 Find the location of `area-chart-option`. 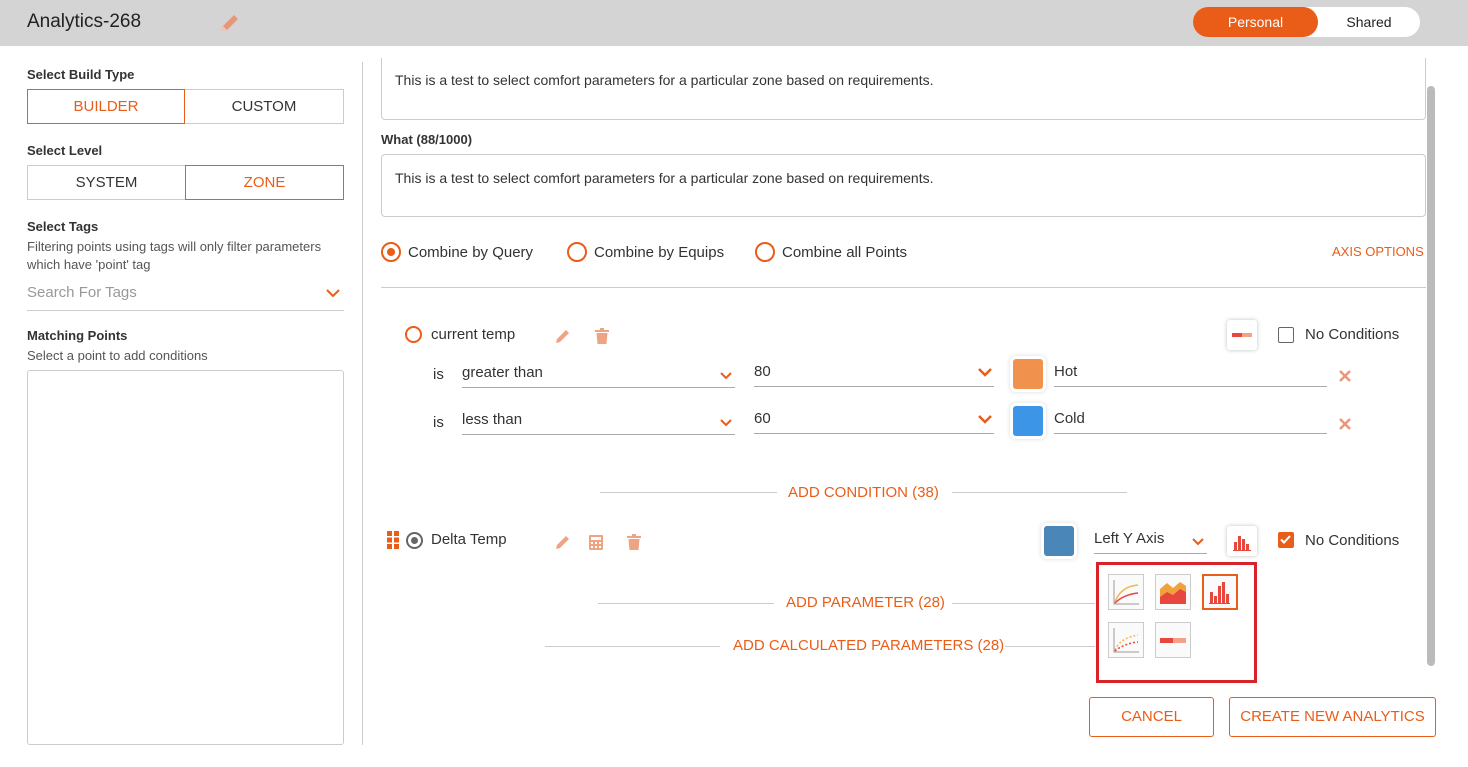

area-chart-option is located at coordinates (1173, 592).